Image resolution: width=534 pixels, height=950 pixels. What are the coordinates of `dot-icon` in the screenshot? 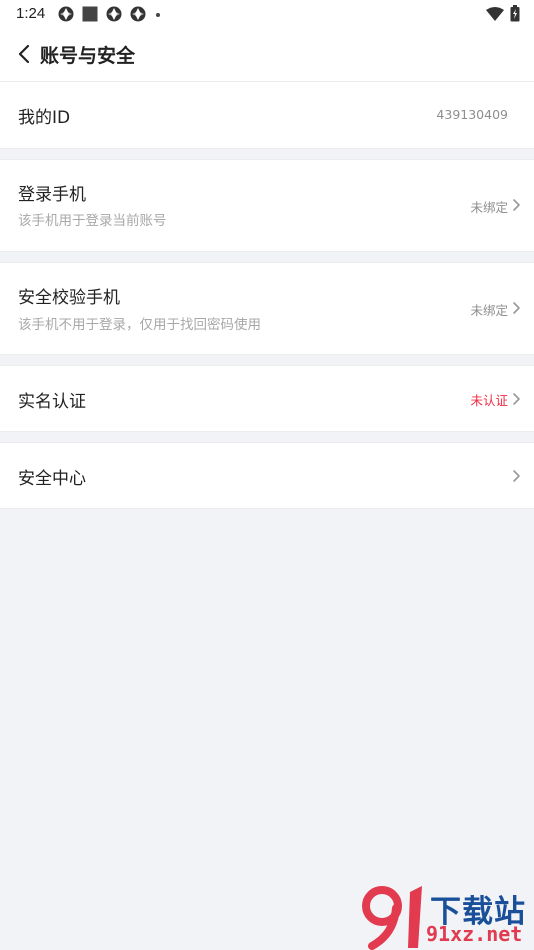 It's located at (158, 15).